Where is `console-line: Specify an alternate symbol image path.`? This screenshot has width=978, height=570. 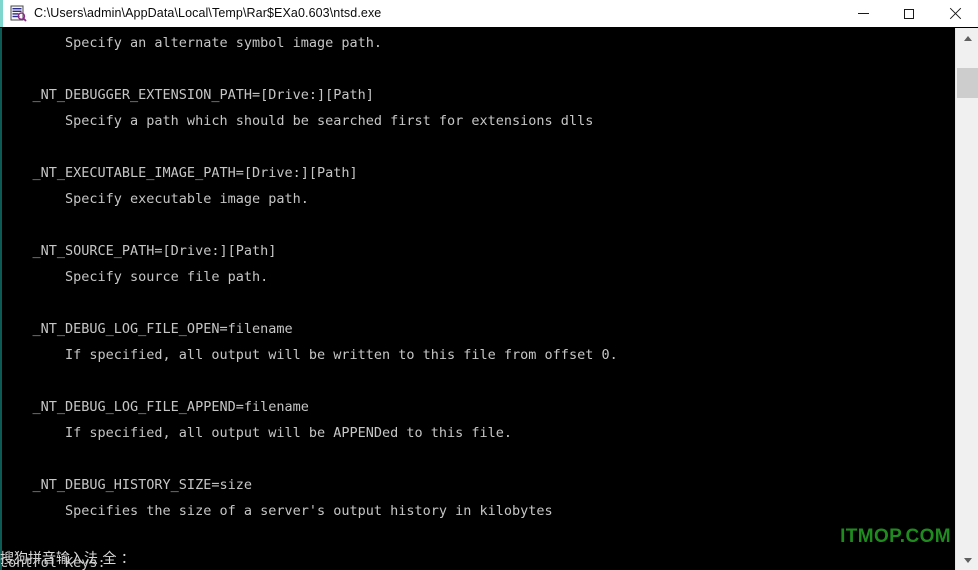
console-line: Specify an alternate symbol image path. is located at coordinates (191, 43).